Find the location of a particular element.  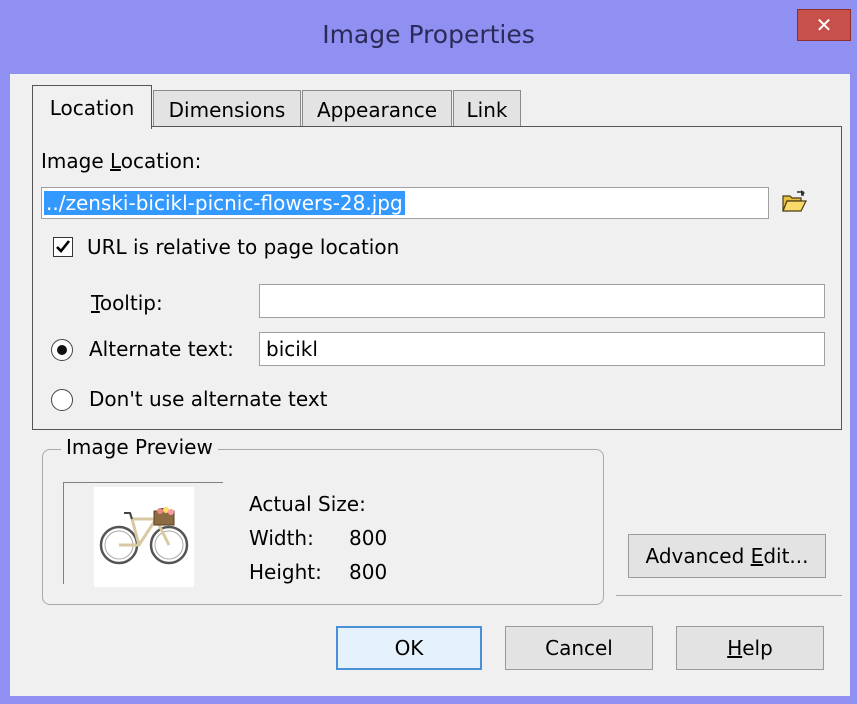

tab-link: Link is located at coordinates (487, 109).